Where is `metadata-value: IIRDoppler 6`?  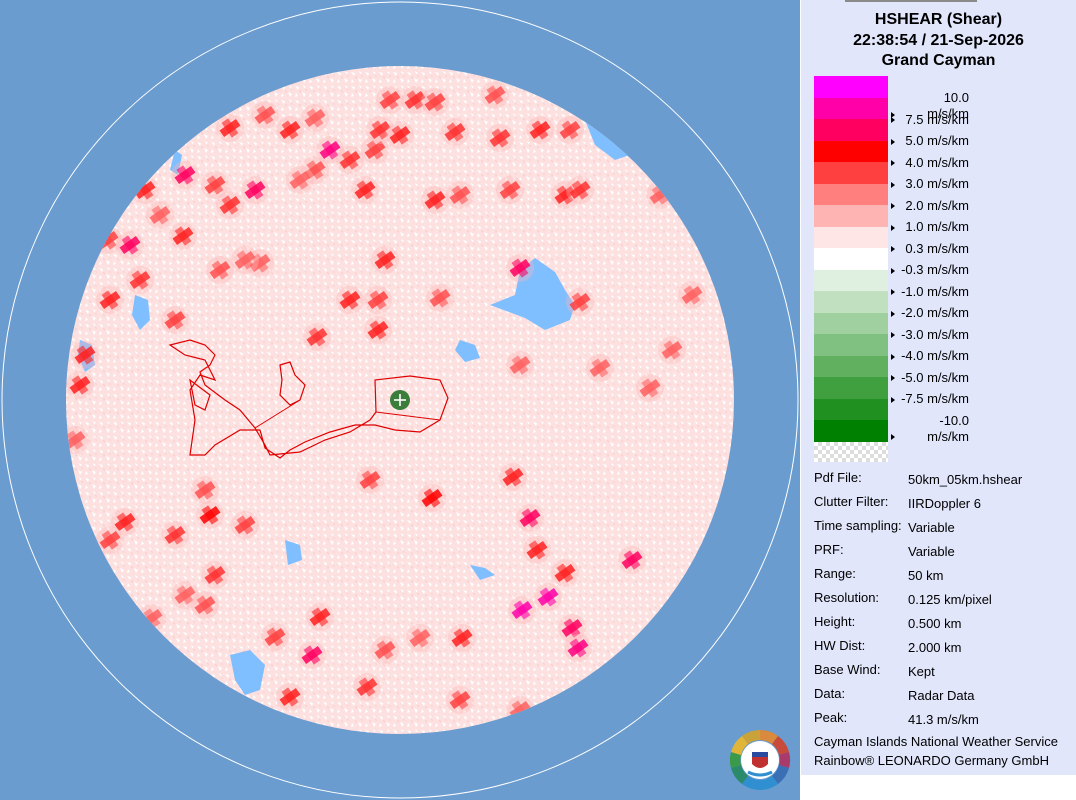 metadata-value: IIRDoppler 6 is located at coordinates (944, 503).